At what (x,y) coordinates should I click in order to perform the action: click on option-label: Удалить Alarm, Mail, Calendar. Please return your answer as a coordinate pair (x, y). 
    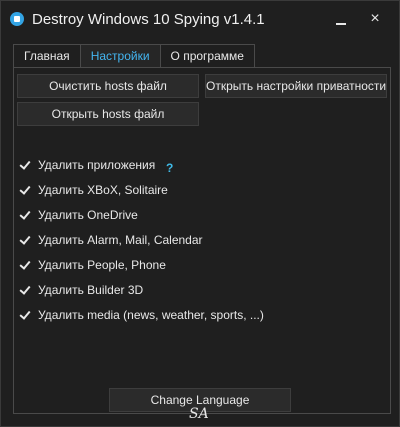
    Looking at the image, I should click on (120, 240).